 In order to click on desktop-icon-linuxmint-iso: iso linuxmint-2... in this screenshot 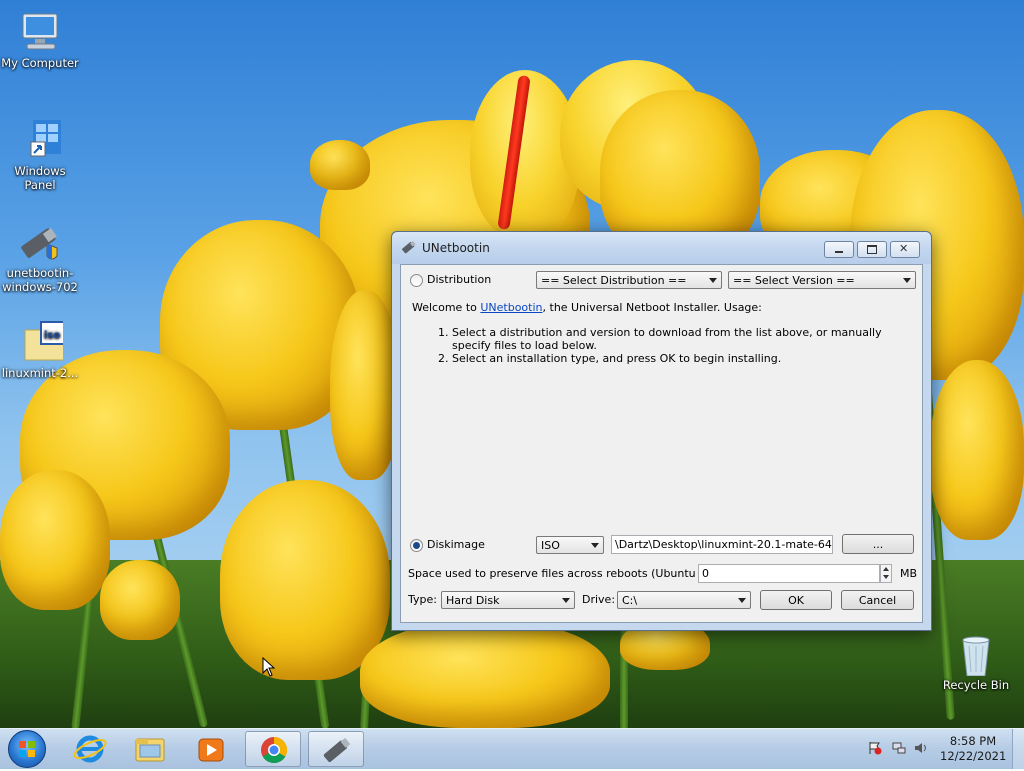, I will do `click(40, 350)`.